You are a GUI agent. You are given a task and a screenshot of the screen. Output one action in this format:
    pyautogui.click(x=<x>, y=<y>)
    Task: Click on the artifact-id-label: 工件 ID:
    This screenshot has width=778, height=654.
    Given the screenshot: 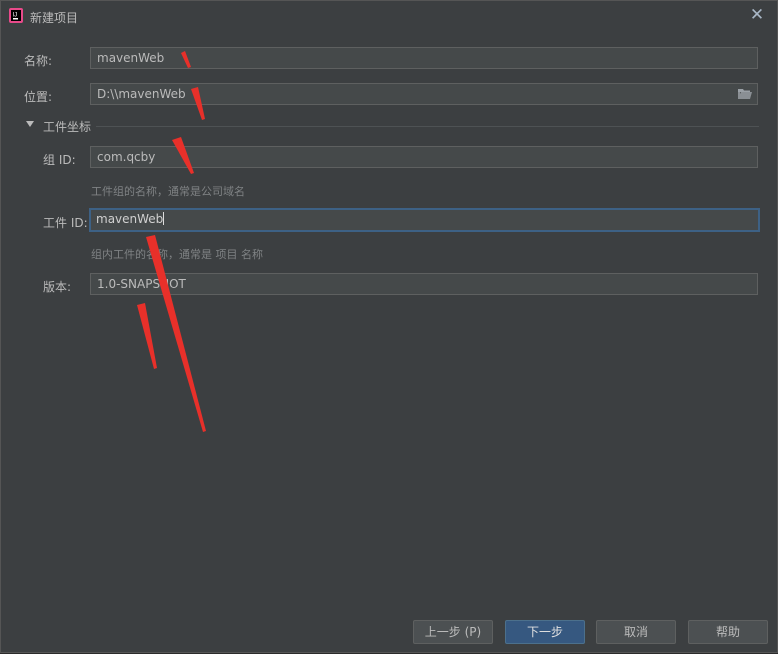 What is the action you would take?
    pyautogui.click(x=65, y=223)
    